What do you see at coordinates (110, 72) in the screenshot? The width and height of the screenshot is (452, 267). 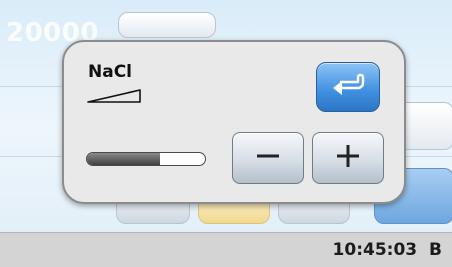 I see `dialog-title: NaCl` at bounding box center [110, 72].